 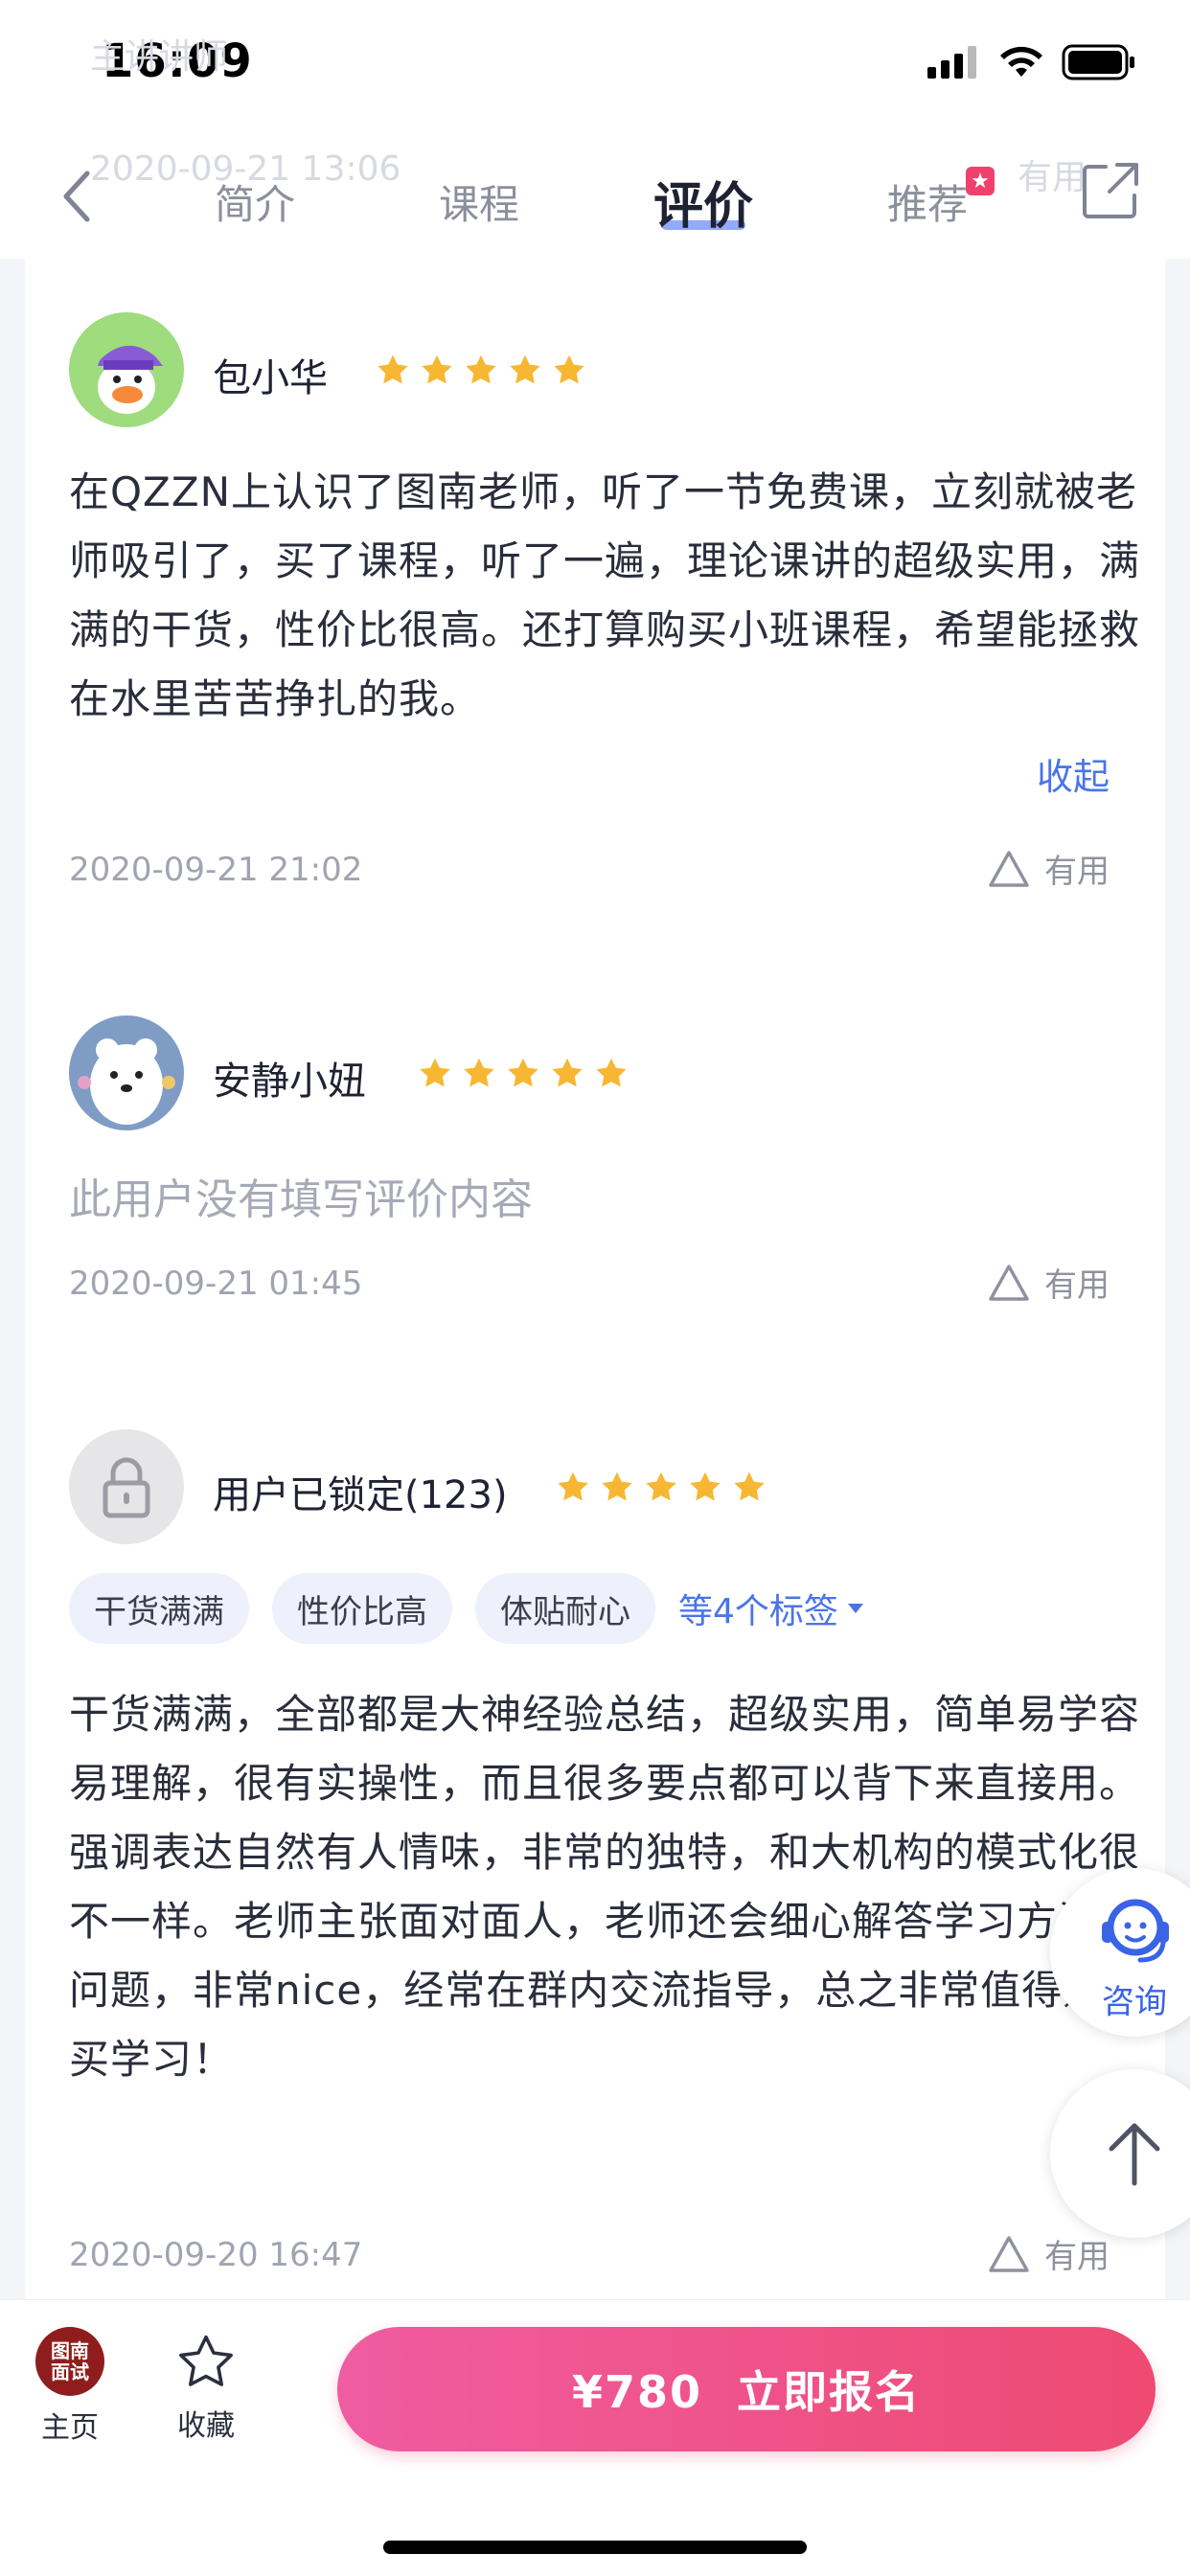 What do you see at coordinates (301, 1199) in the screenshot?
I see `review-empty-text: 此用户没有填写评价内容` at bounding box center [301, 1199].